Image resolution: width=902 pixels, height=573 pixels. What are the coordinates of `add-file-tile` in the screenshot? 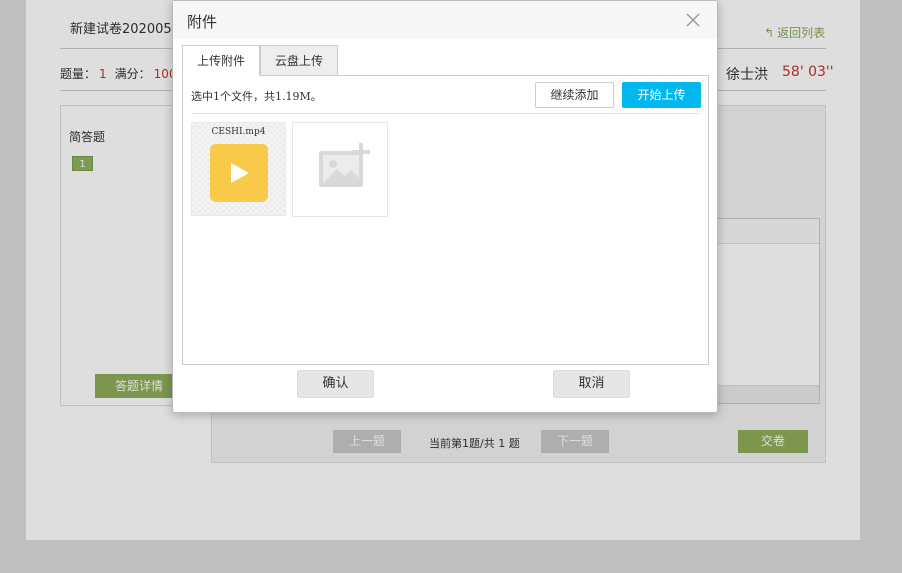 It's located at (340, 169).